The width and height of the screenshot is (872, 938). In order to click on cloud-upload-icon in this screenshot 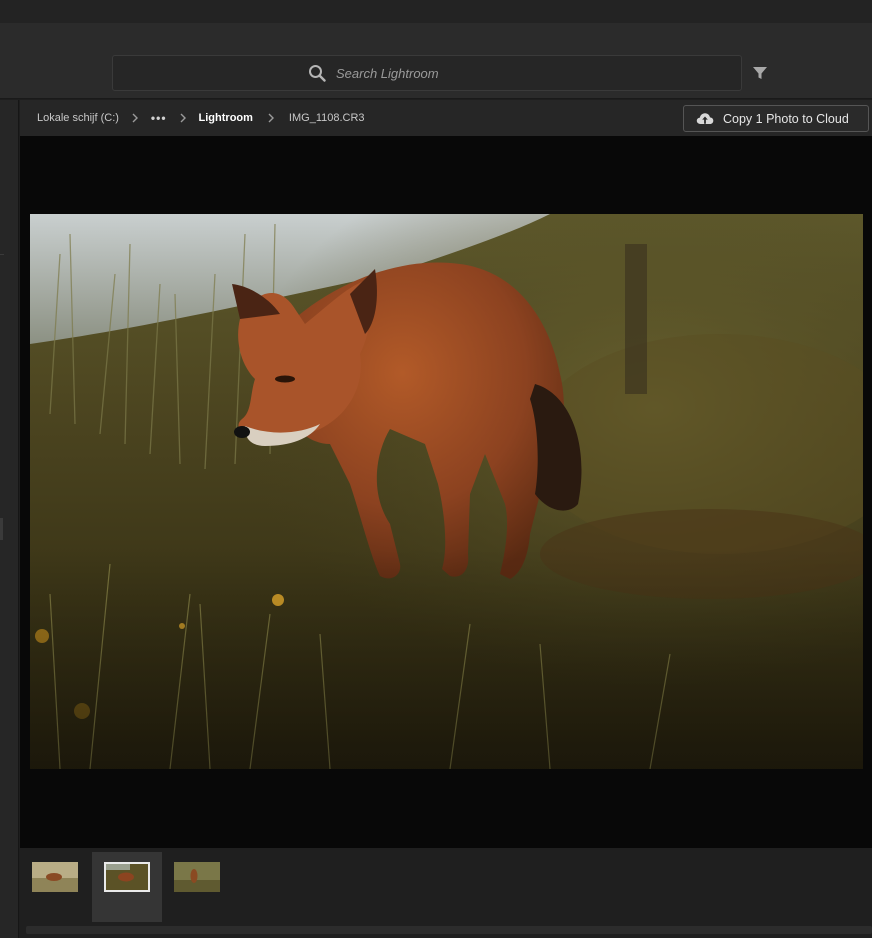, I will do `click(705, 118)`.